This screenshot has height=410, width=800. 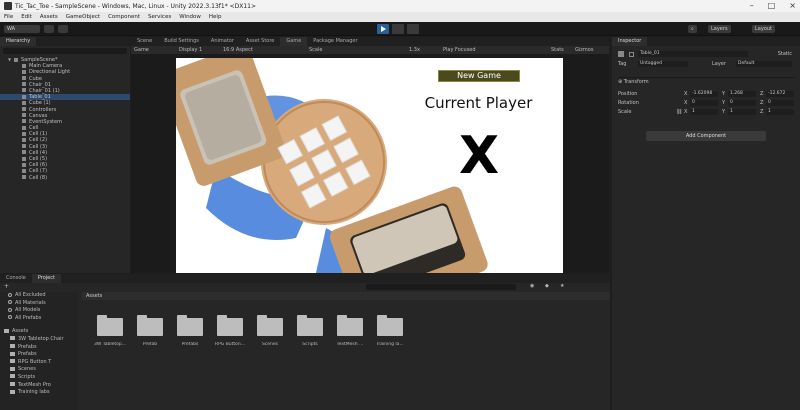 I want to click on position-x-field: -1.62098, so click(x=704, y=94).